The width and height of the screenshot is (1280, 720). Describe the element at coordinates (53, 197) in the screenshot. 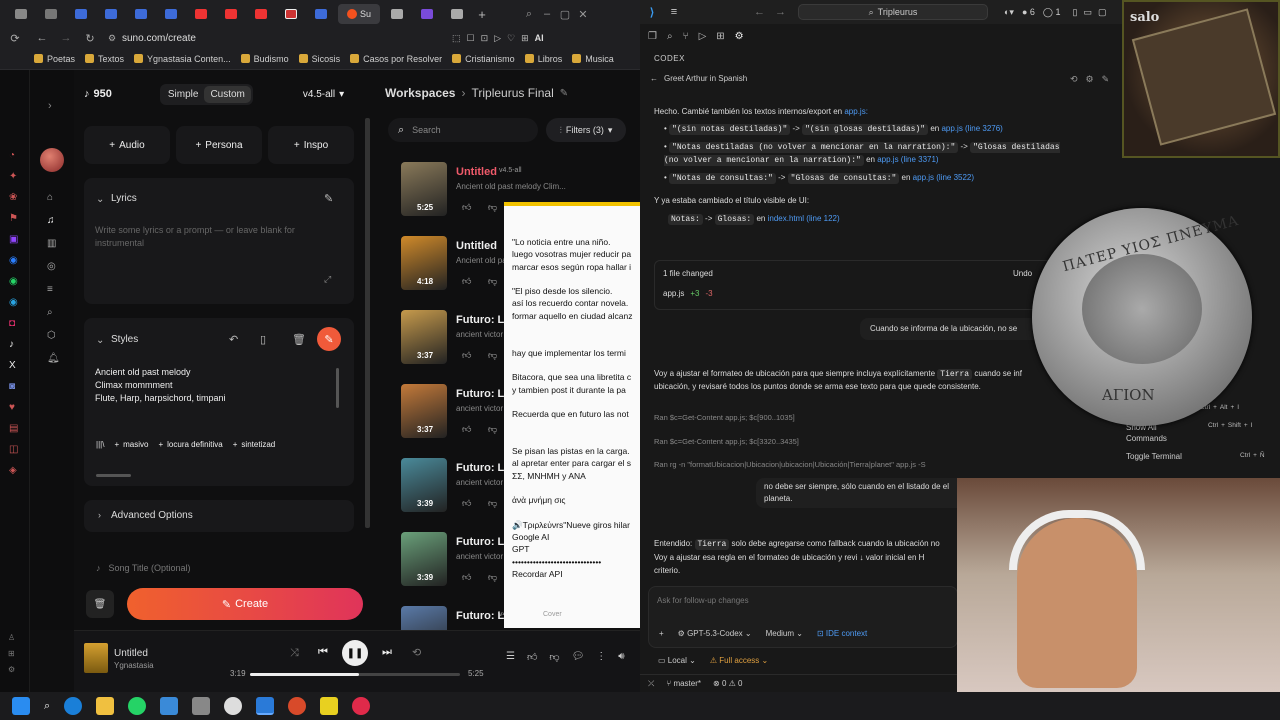

I see `home-icon: ⌂` at that location.